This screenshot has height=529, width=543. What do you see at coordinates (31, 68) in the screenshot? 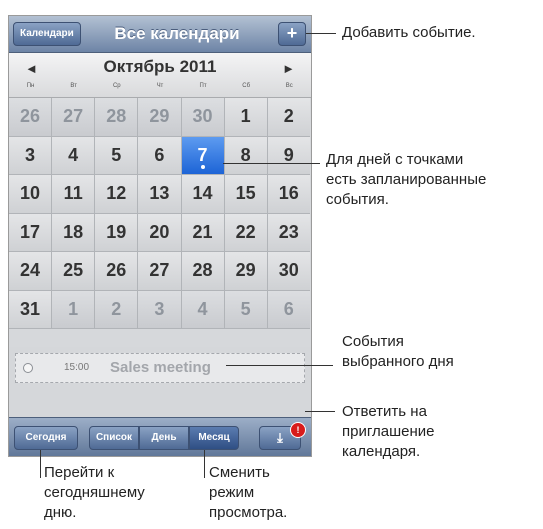
I see `previous-month-arrow-icon: ◄` at bounding box center [31, 68].